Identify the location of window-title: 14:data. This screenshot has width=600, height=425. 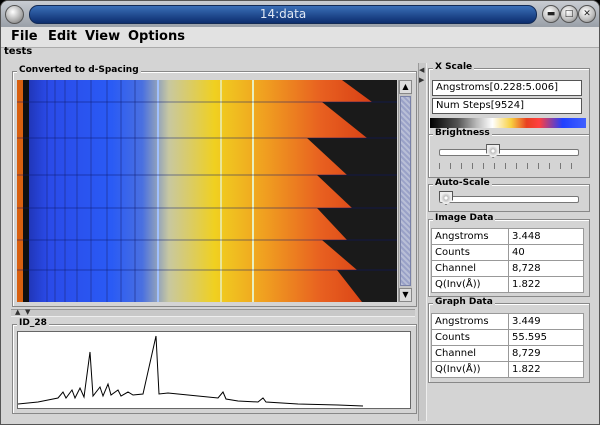
(283, 14).